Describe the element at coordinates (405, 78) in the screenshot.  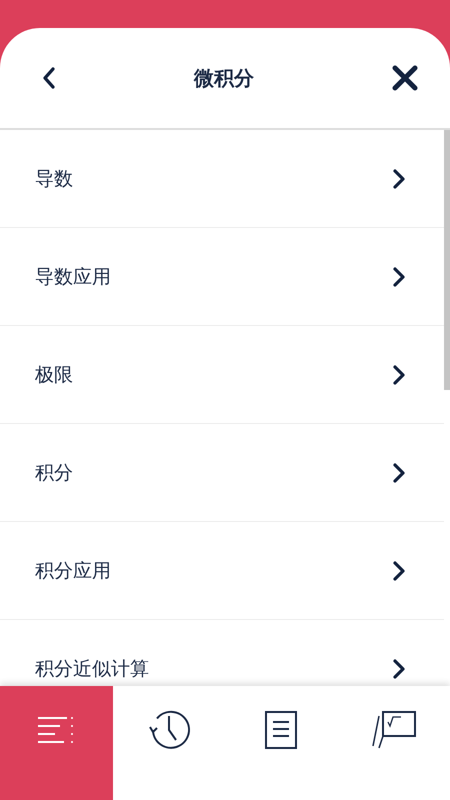
I see `close-icon` at that location.